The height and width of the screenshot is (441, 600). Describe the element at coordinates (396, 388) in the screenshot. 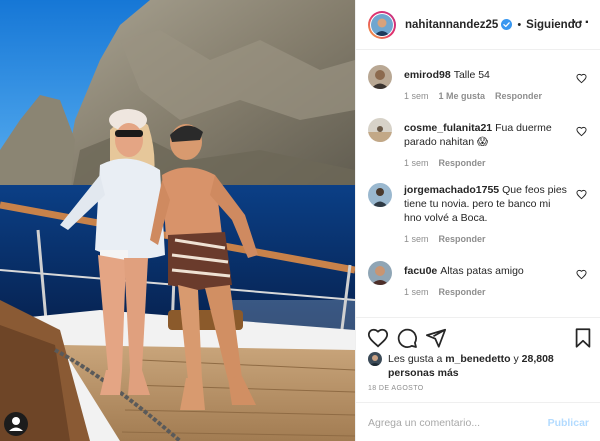

I see `post-date: 18 DE AGOSTO` at that location.